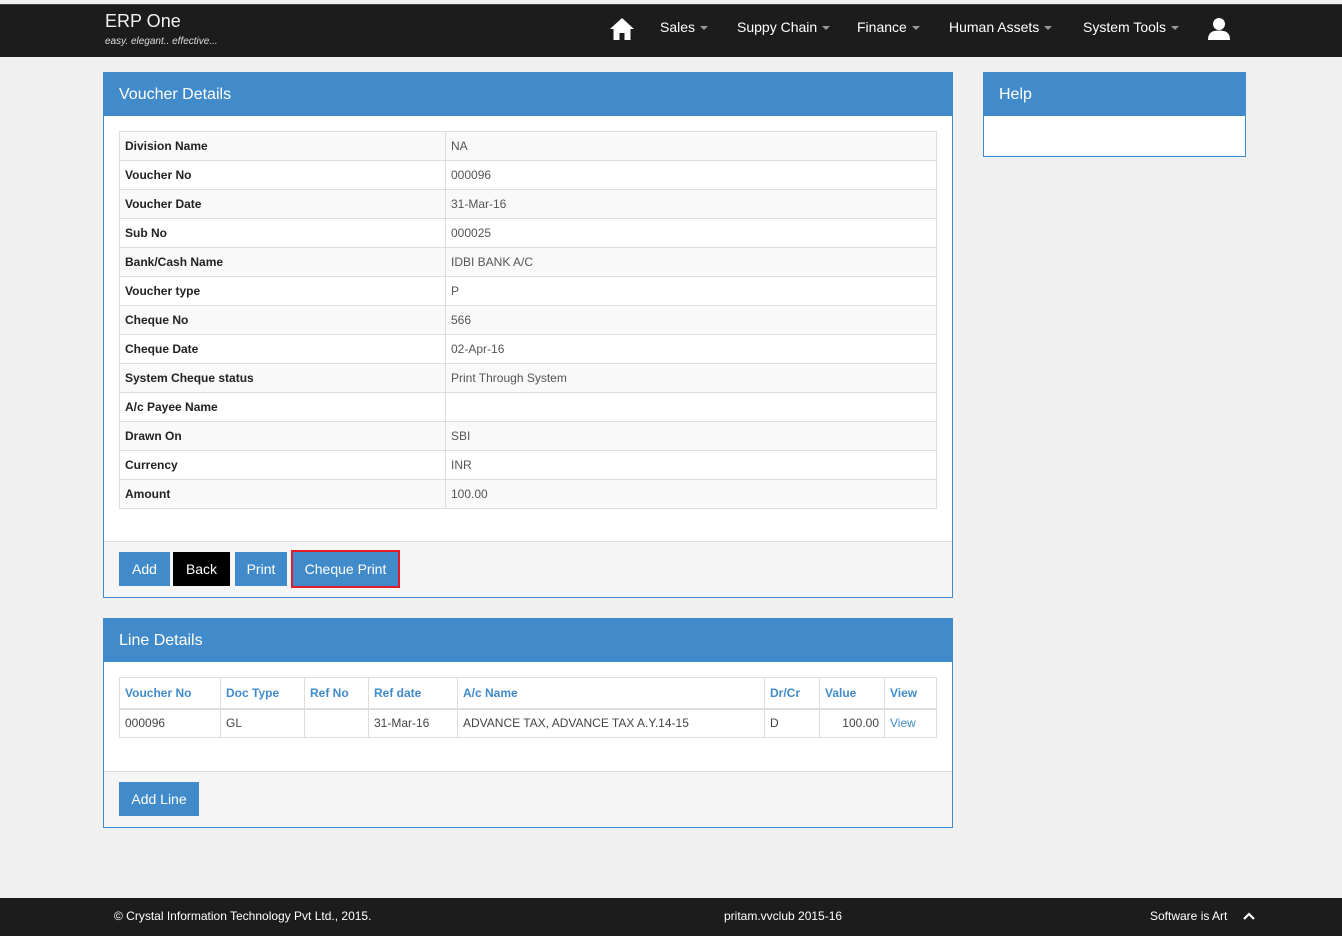 The image size is (1342, 936). I want to click on nav-system-tools: System Tools, so click(1131, 27).